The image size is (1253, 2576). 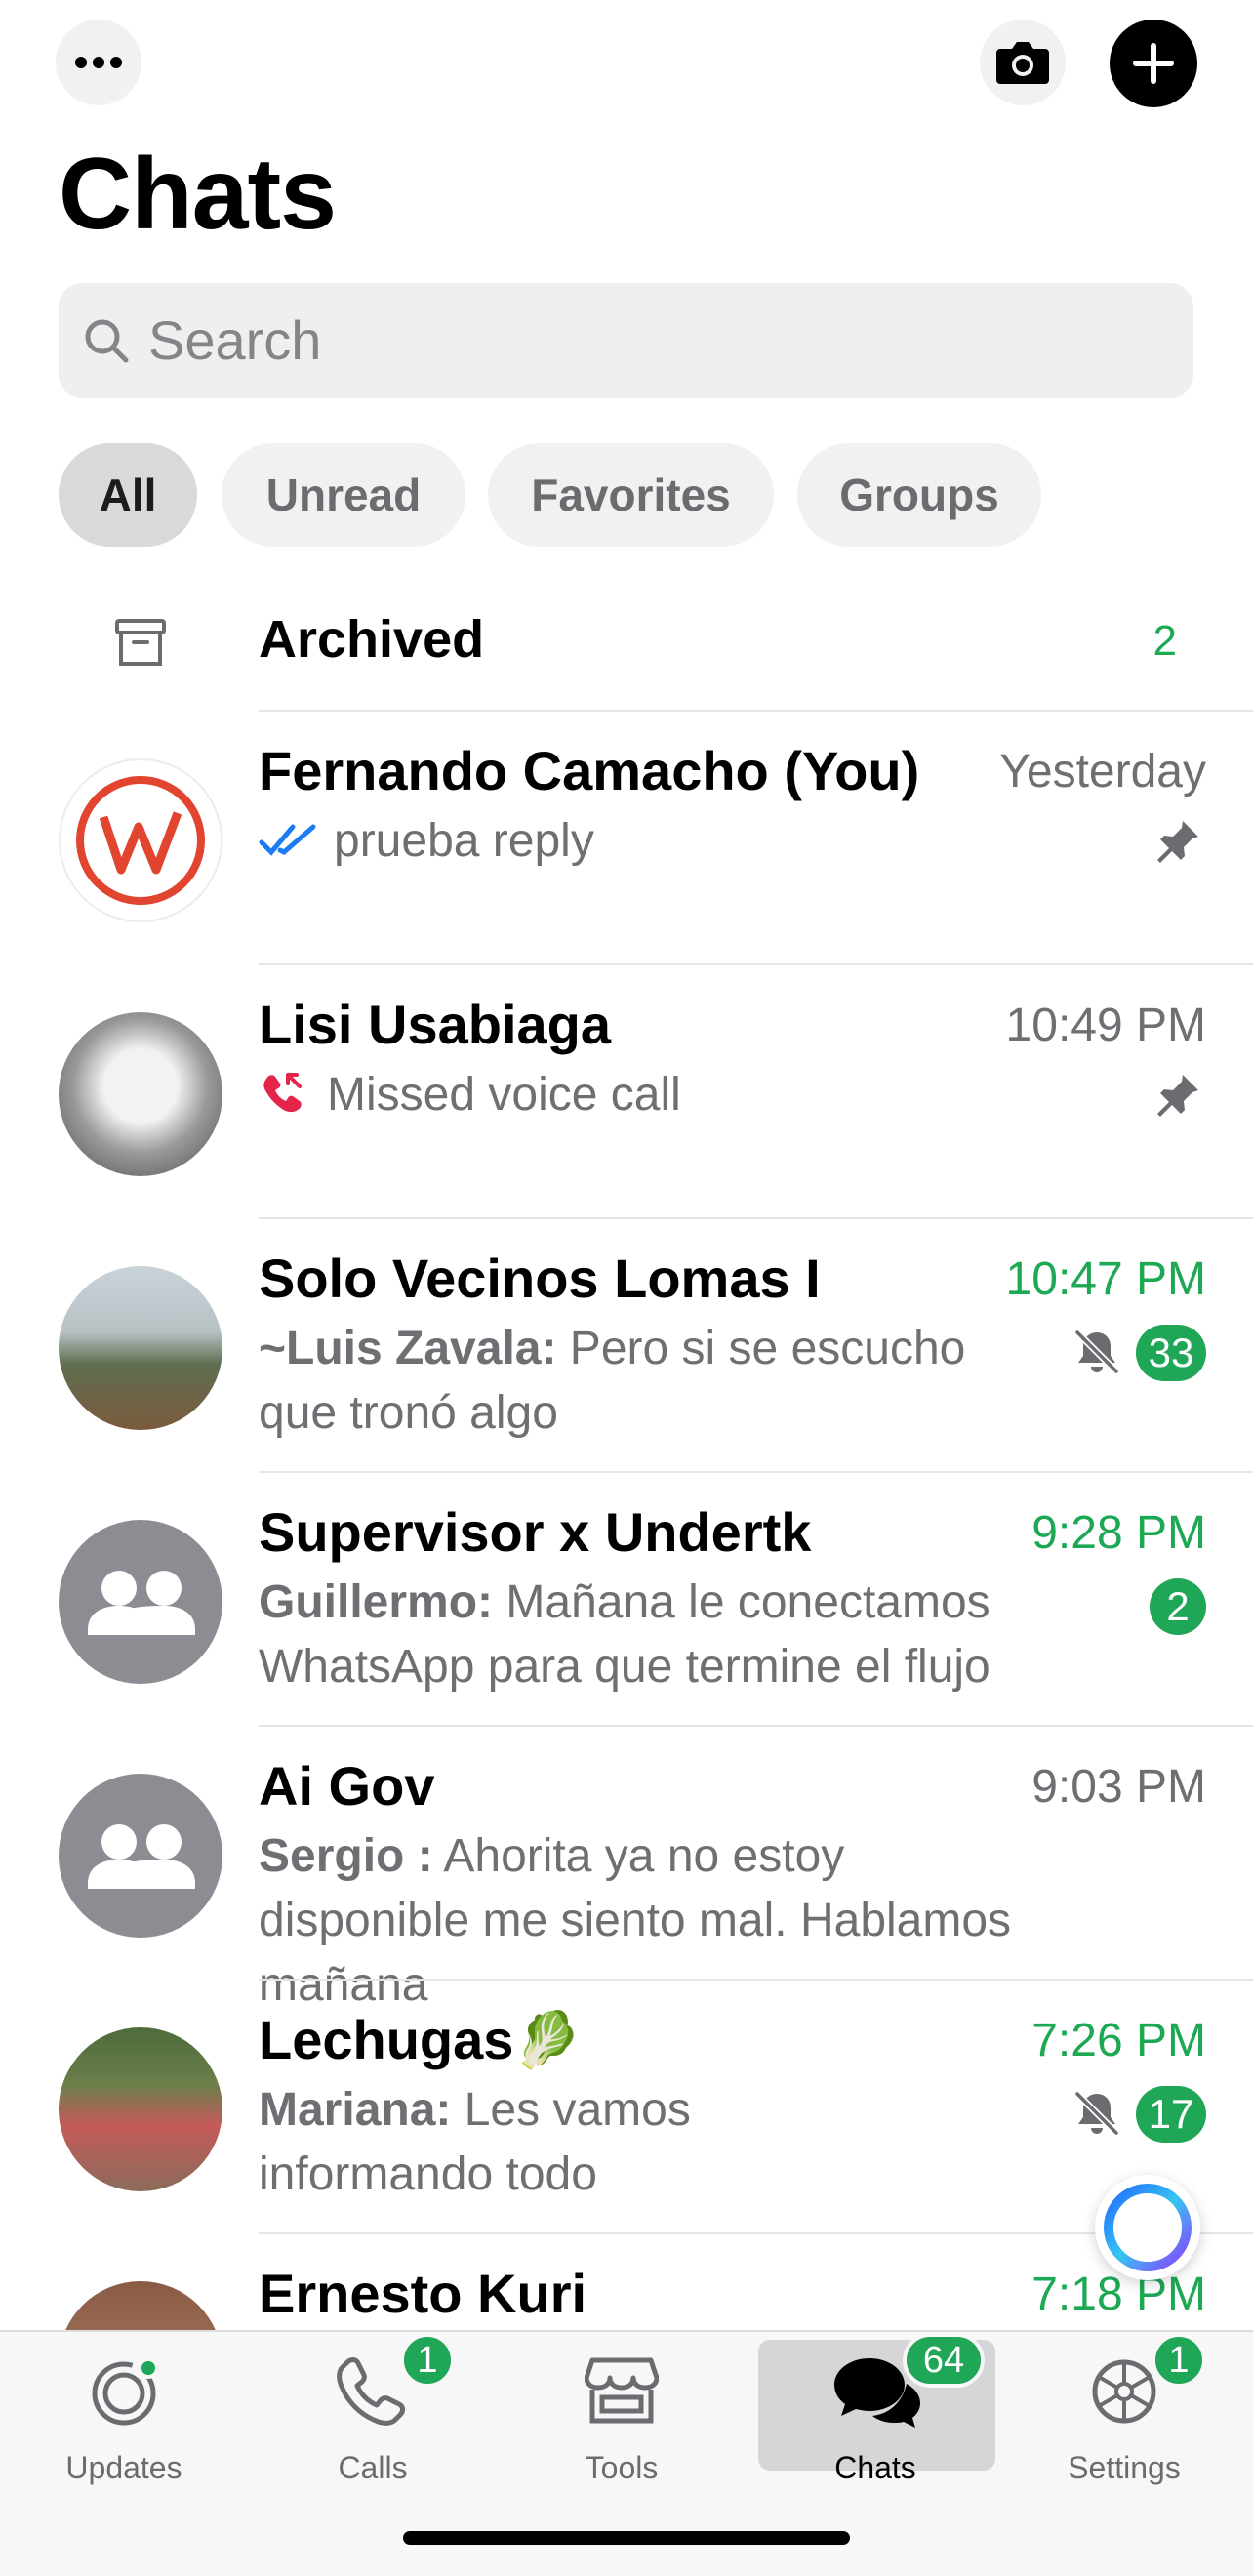 I want to click on camera-button, so click(x=1023, y=62).